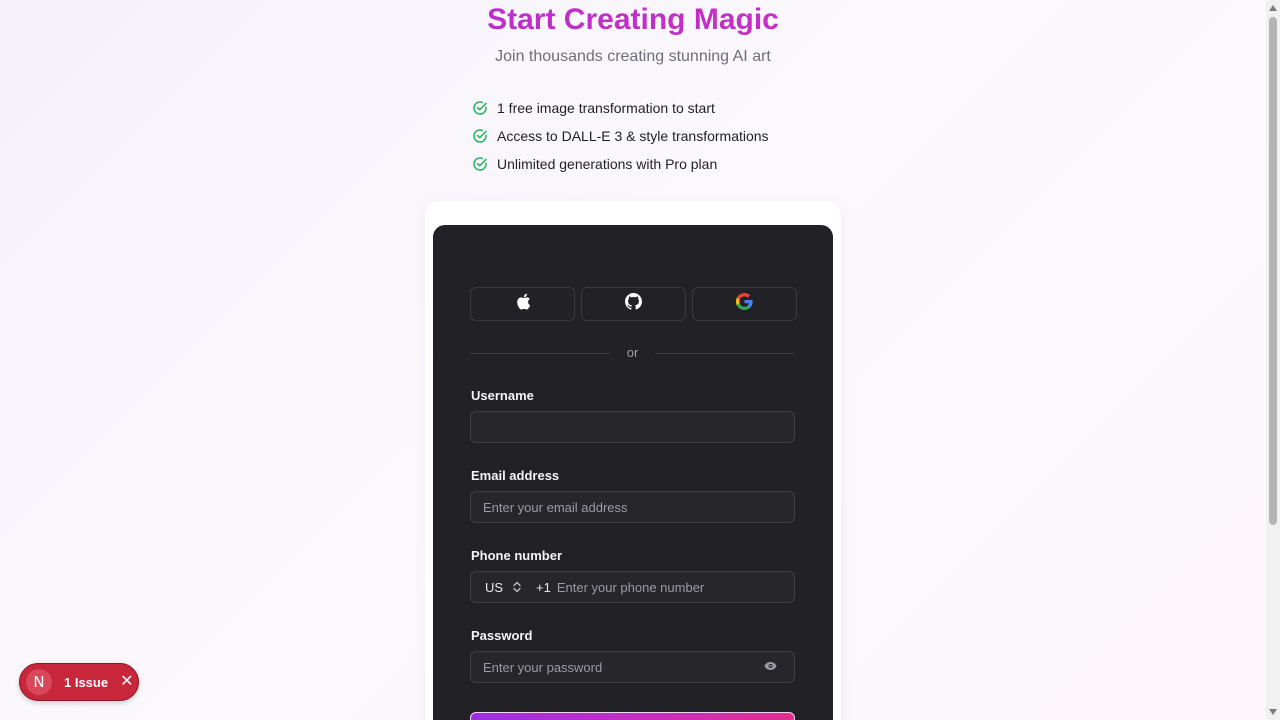 This screenshot has height=720, width=1280. What do you see at coordinates (86, 682) in the screenshot?
I see `issues-count: 1 Issue` at bounding box center [86, 682].